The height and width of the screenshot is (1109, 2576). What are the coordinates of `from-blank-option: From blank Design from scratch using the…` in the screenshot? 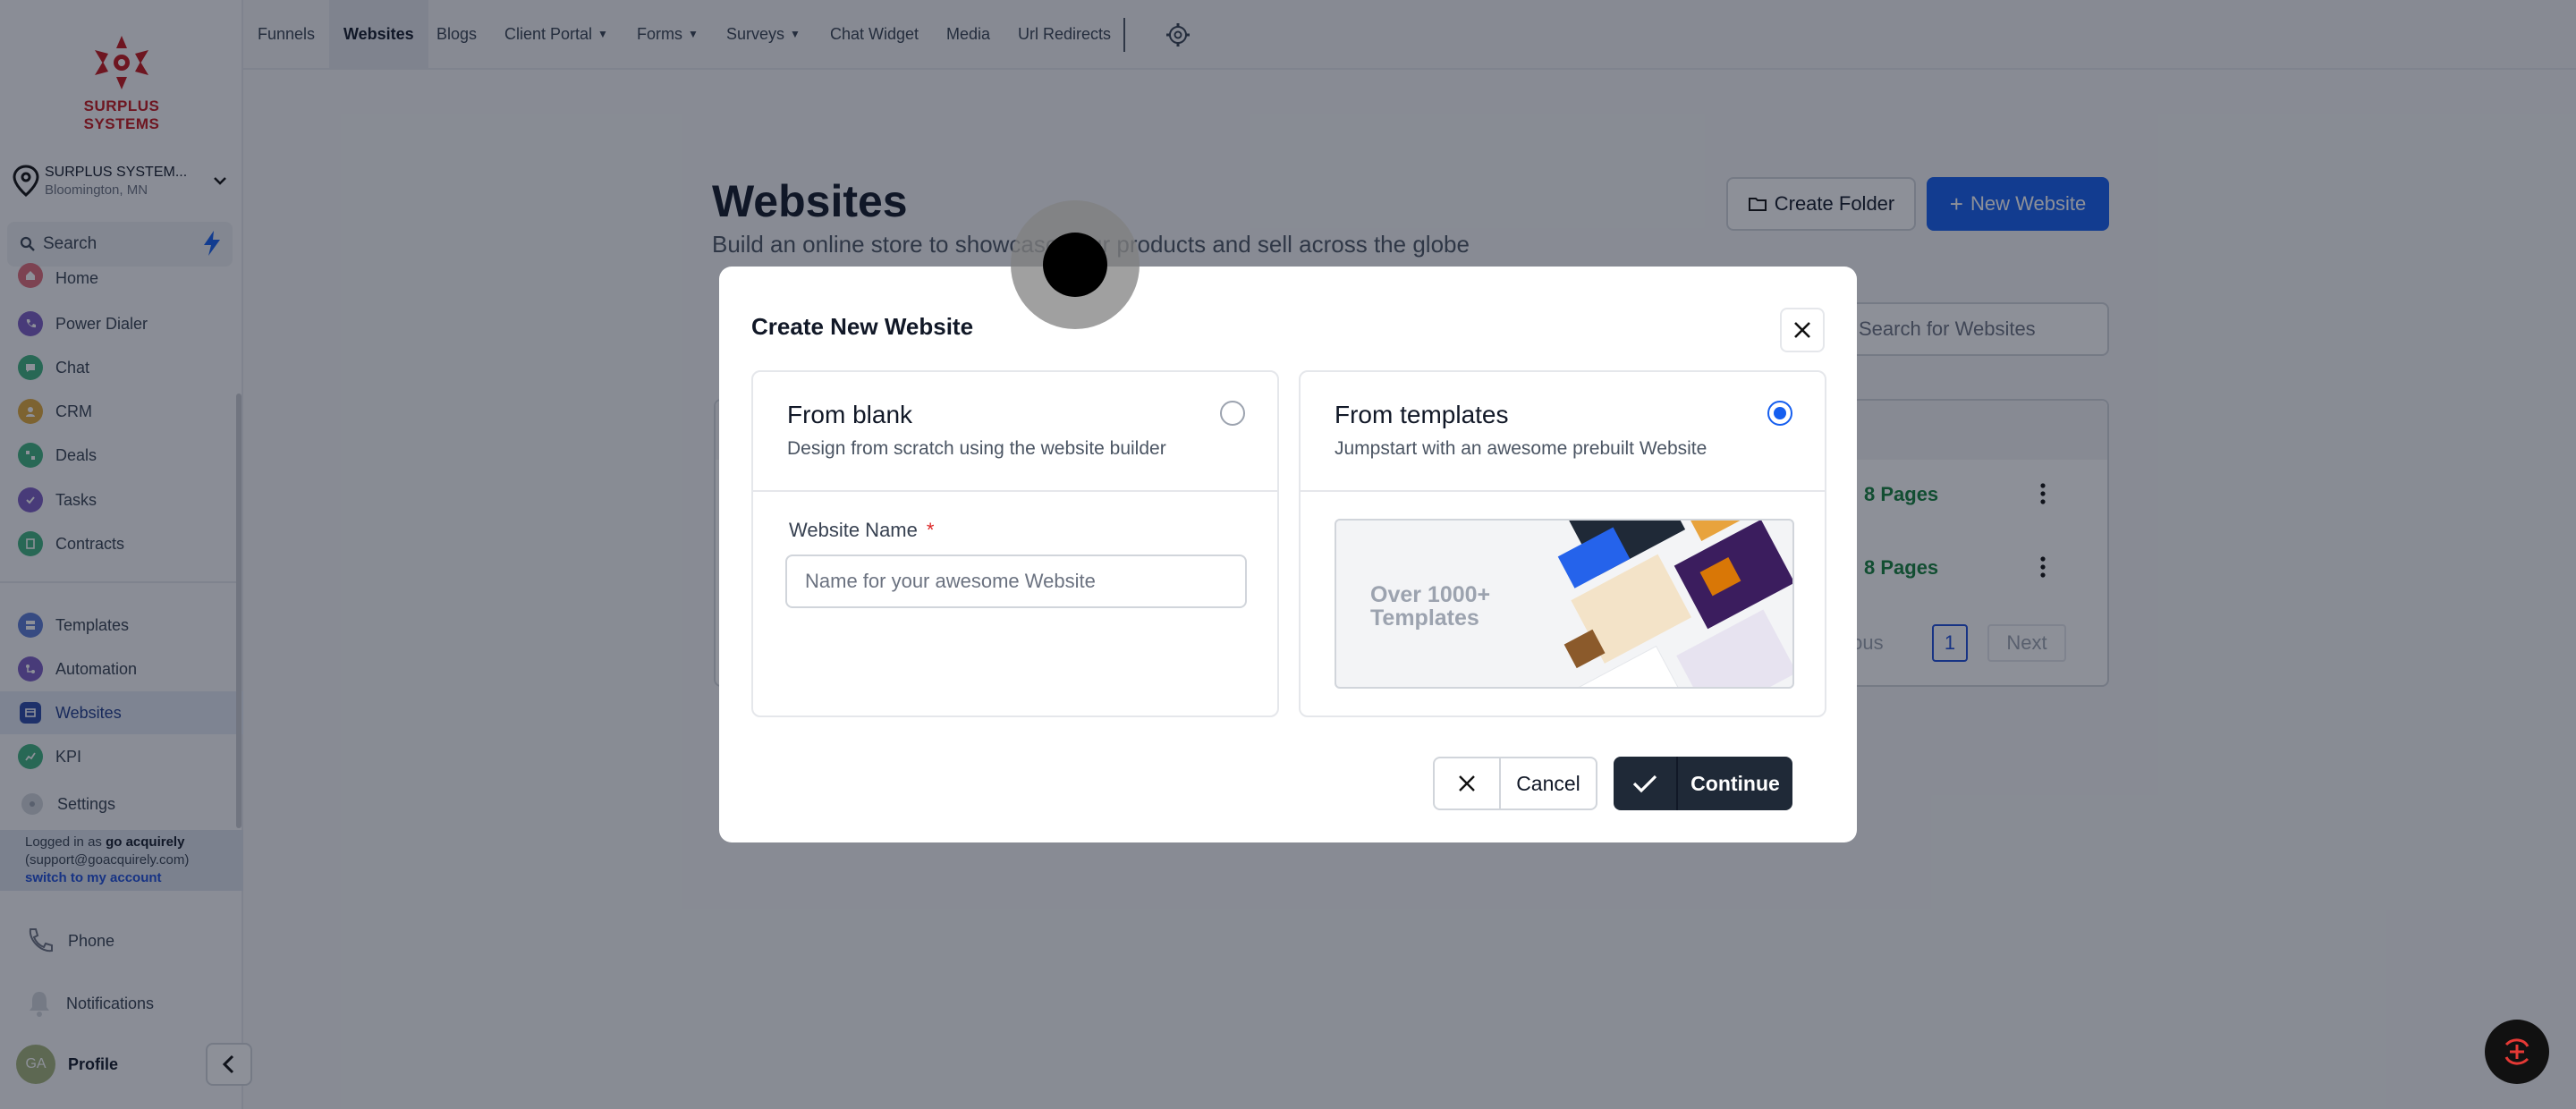 It's located at (1015, 543).